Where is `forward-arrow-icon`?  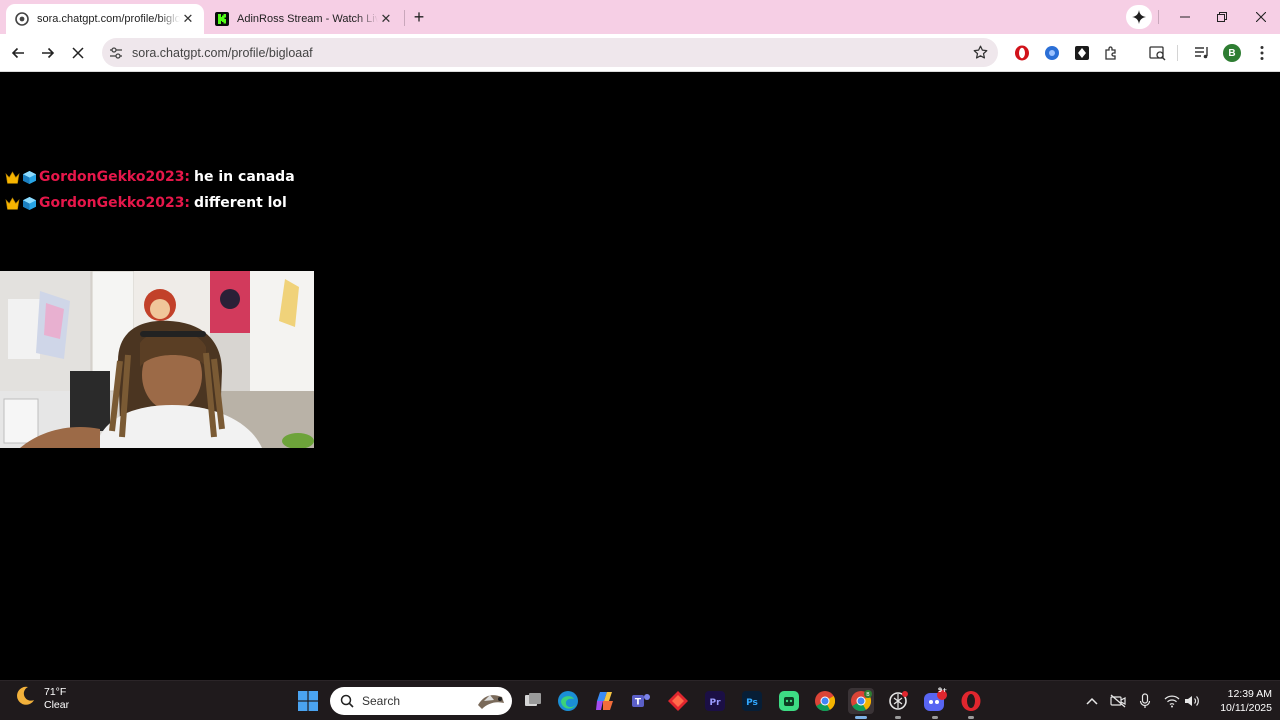
forward-arrow-icon is located at coordinates (48, 53).